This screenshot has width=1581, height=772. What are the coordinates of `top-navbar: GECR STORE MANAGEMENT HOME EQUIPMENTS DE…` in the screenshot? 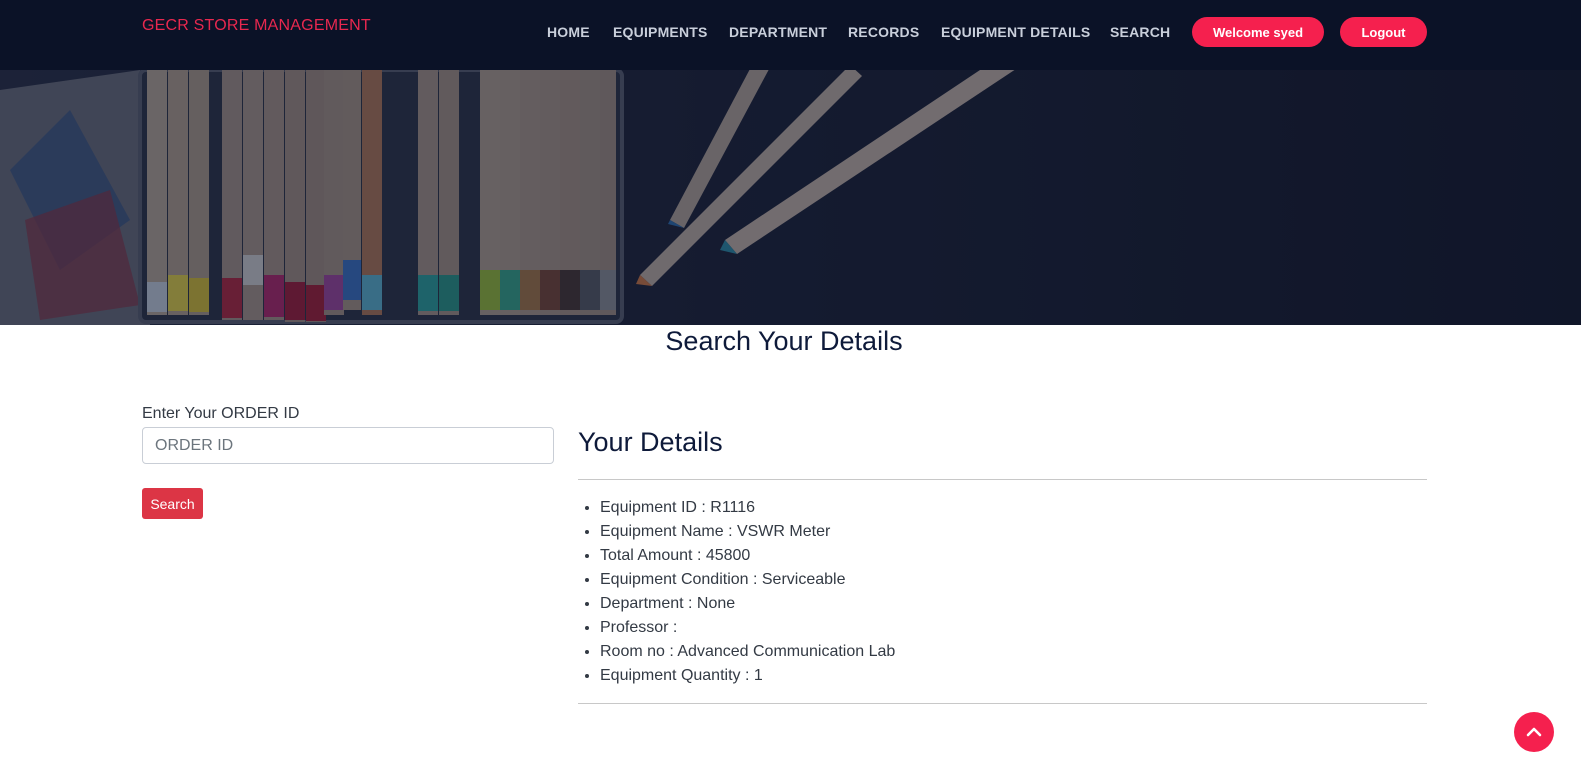 It's located at (790, 35).